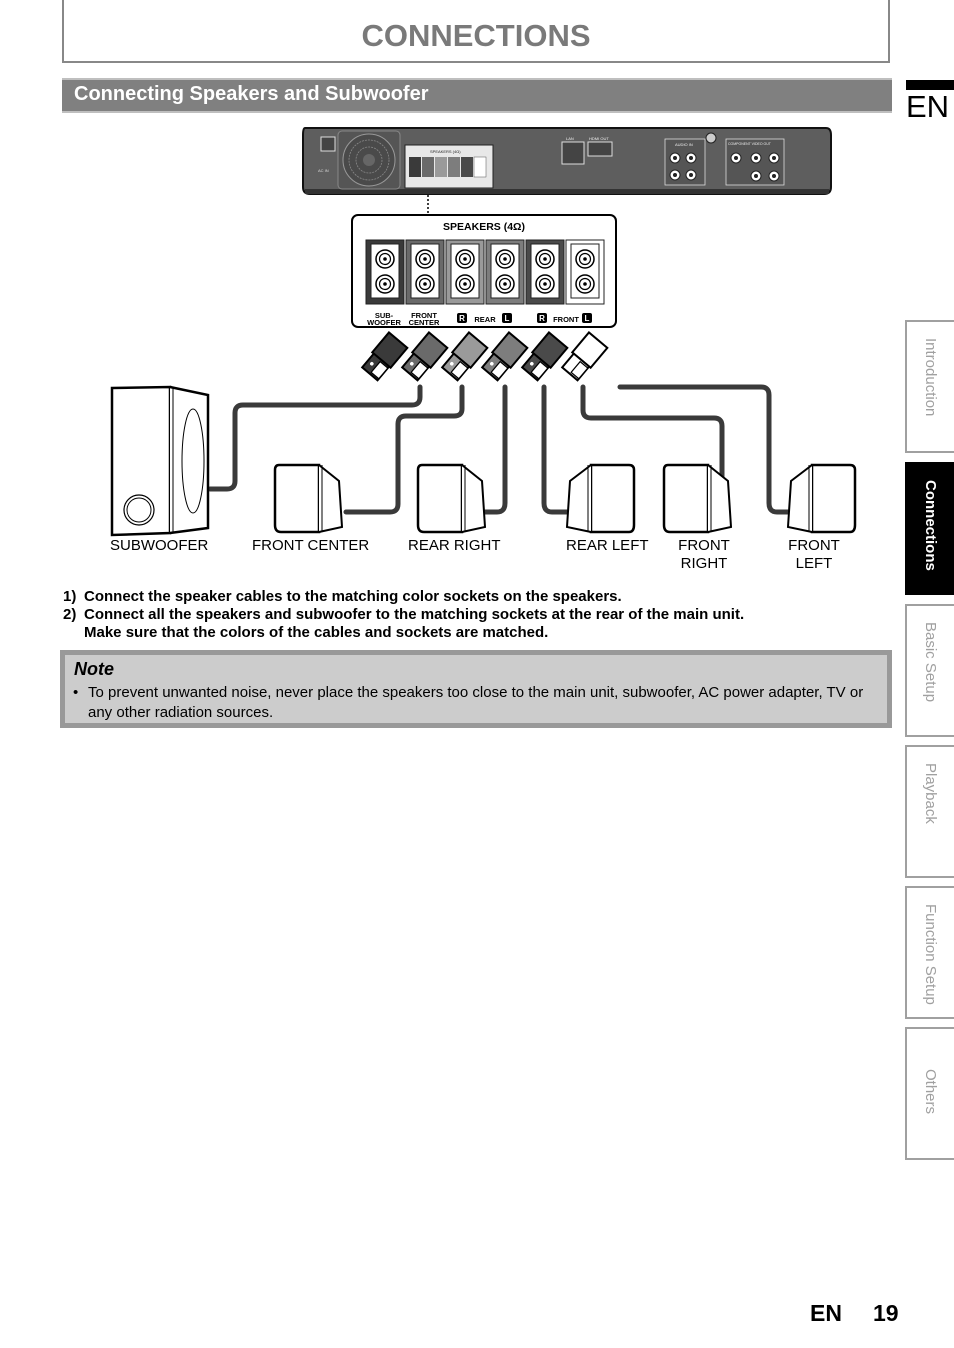 The width and height of the screenshot is (954, 1348). Describe the element at coordinates (685, 162) in the screenshot. I see `audio-in-jacks: AUDIO IN` at that location.